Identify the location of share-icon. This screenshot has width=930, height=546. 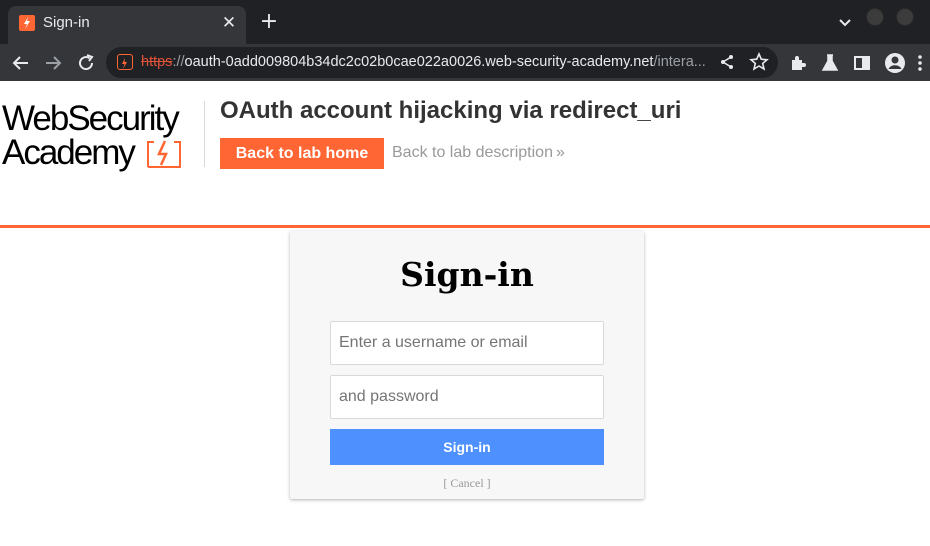
(727, 62).